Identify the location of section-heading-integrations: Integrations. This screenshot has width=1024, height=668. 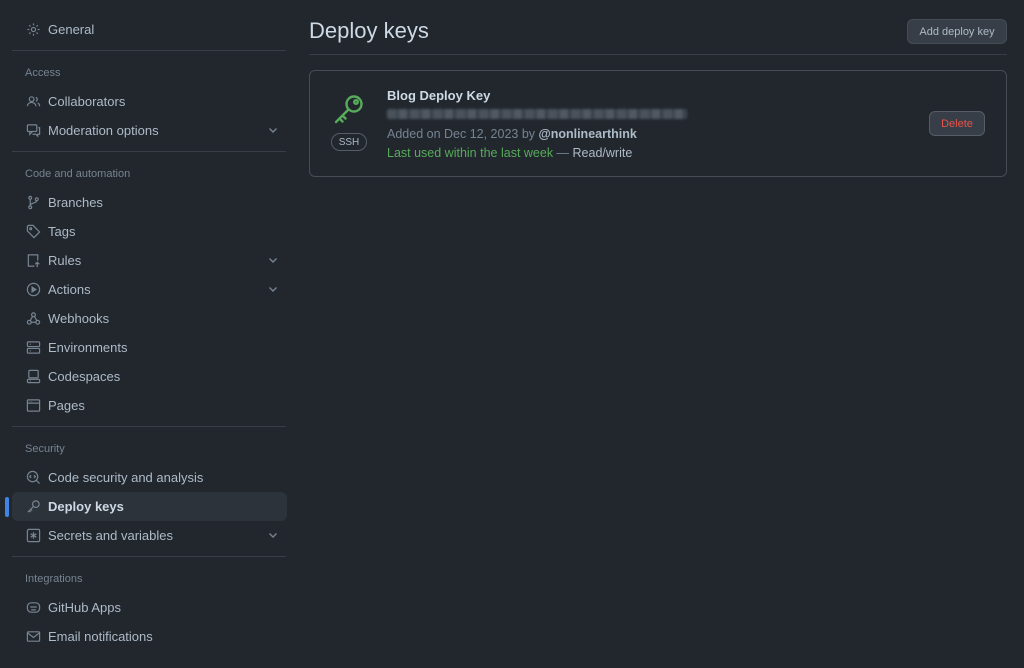
(54, 579).